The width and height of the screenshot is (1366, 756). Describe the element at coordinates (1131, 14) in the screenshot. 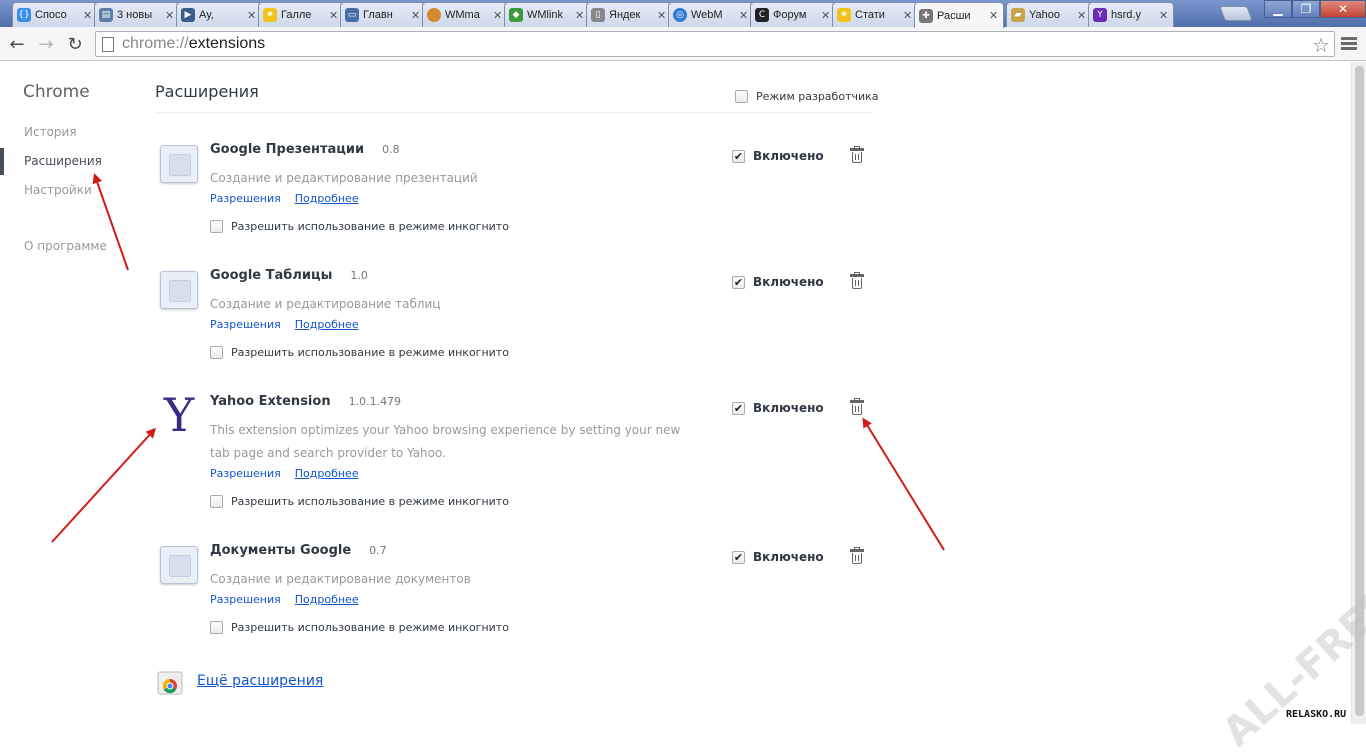

I see `tab-14: Yhsrd.y ✕` at that location.